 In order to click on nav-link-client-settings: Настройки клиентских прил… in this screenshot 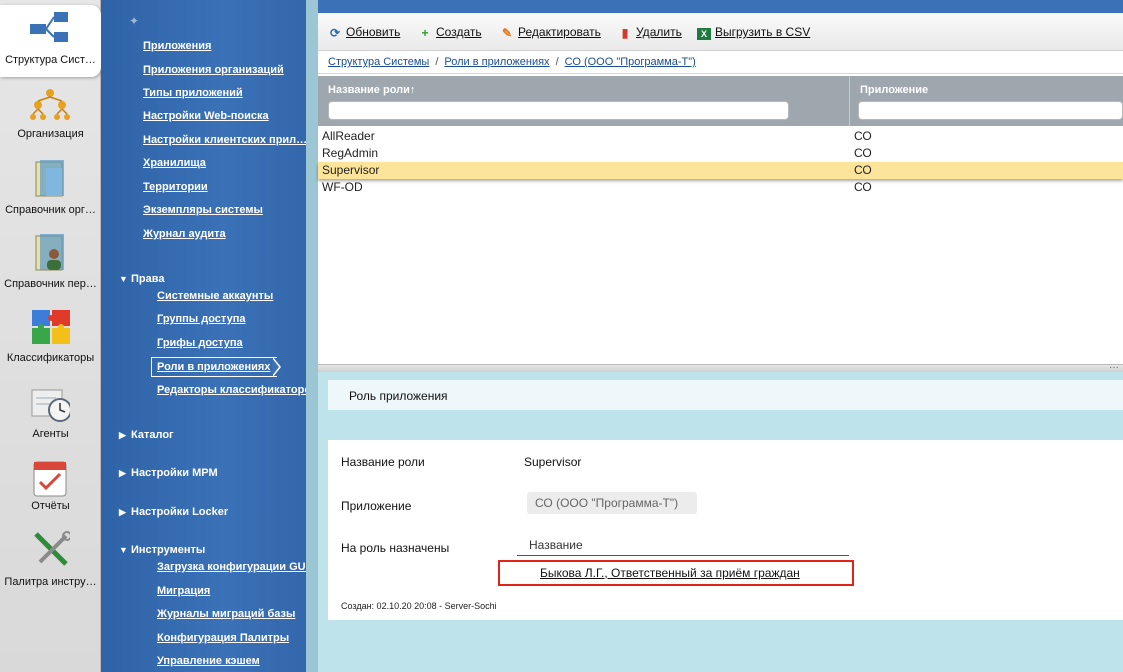, I will do `click(224, 140)`.